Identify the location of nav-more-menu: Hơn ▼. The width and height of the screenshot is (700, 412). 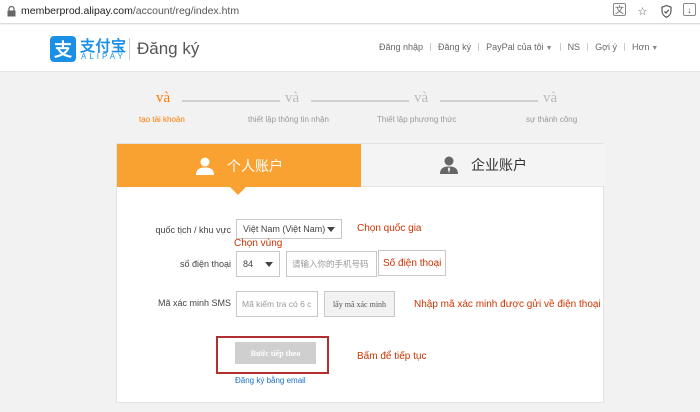
(645, 47).